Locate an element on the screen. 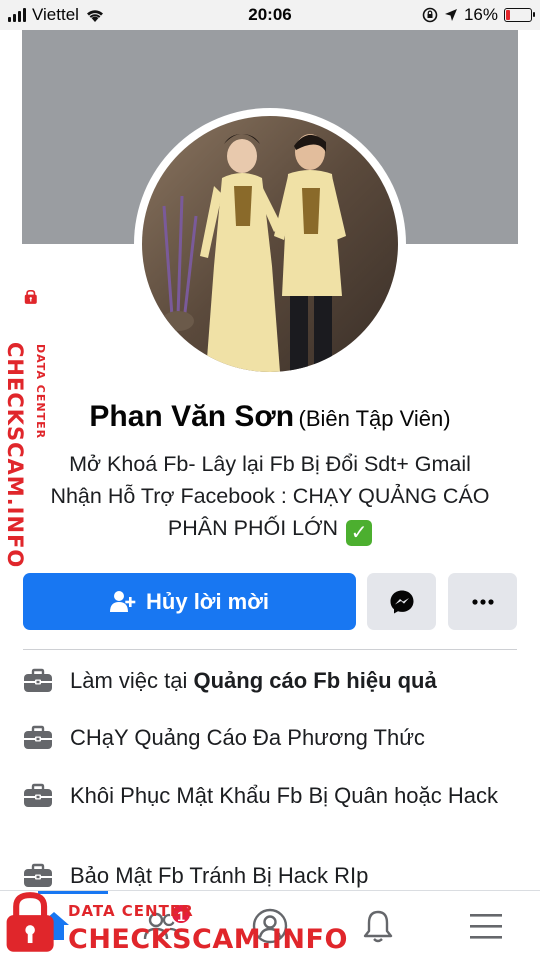  work-prefix: Làm việc tại is located at coordinates (132, 680).